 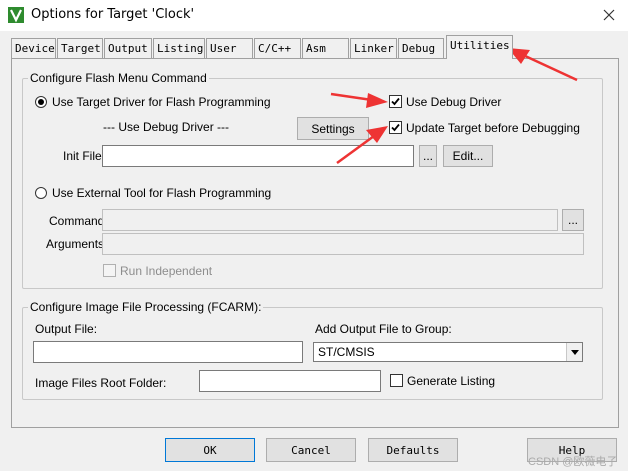 What do you see at coordinates (16, 15) in the screenshot?
I see `app-icon` at bounding box center [16, 15].